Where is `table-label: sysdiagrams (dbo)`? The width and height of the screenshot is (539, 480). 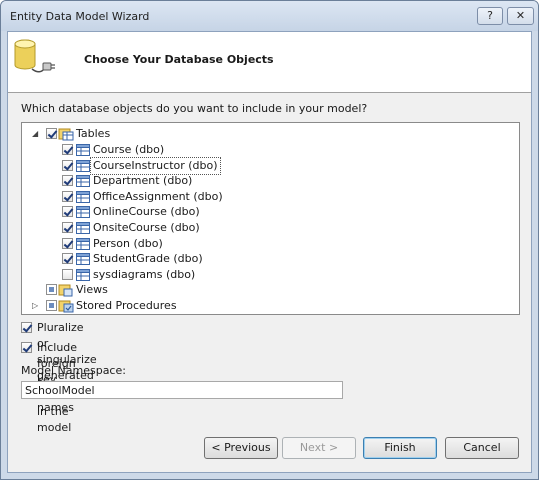 table-label: sysdiagrams (dbo) is located at coordinates (144, 274).